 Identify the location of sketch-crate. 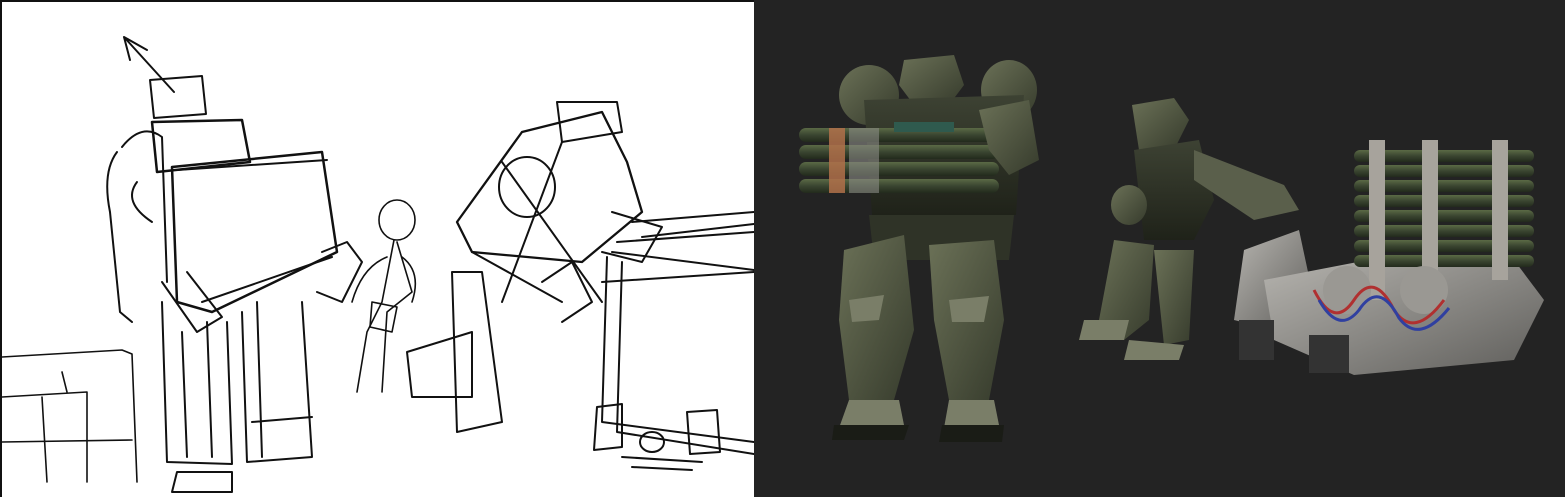
(70, 416).